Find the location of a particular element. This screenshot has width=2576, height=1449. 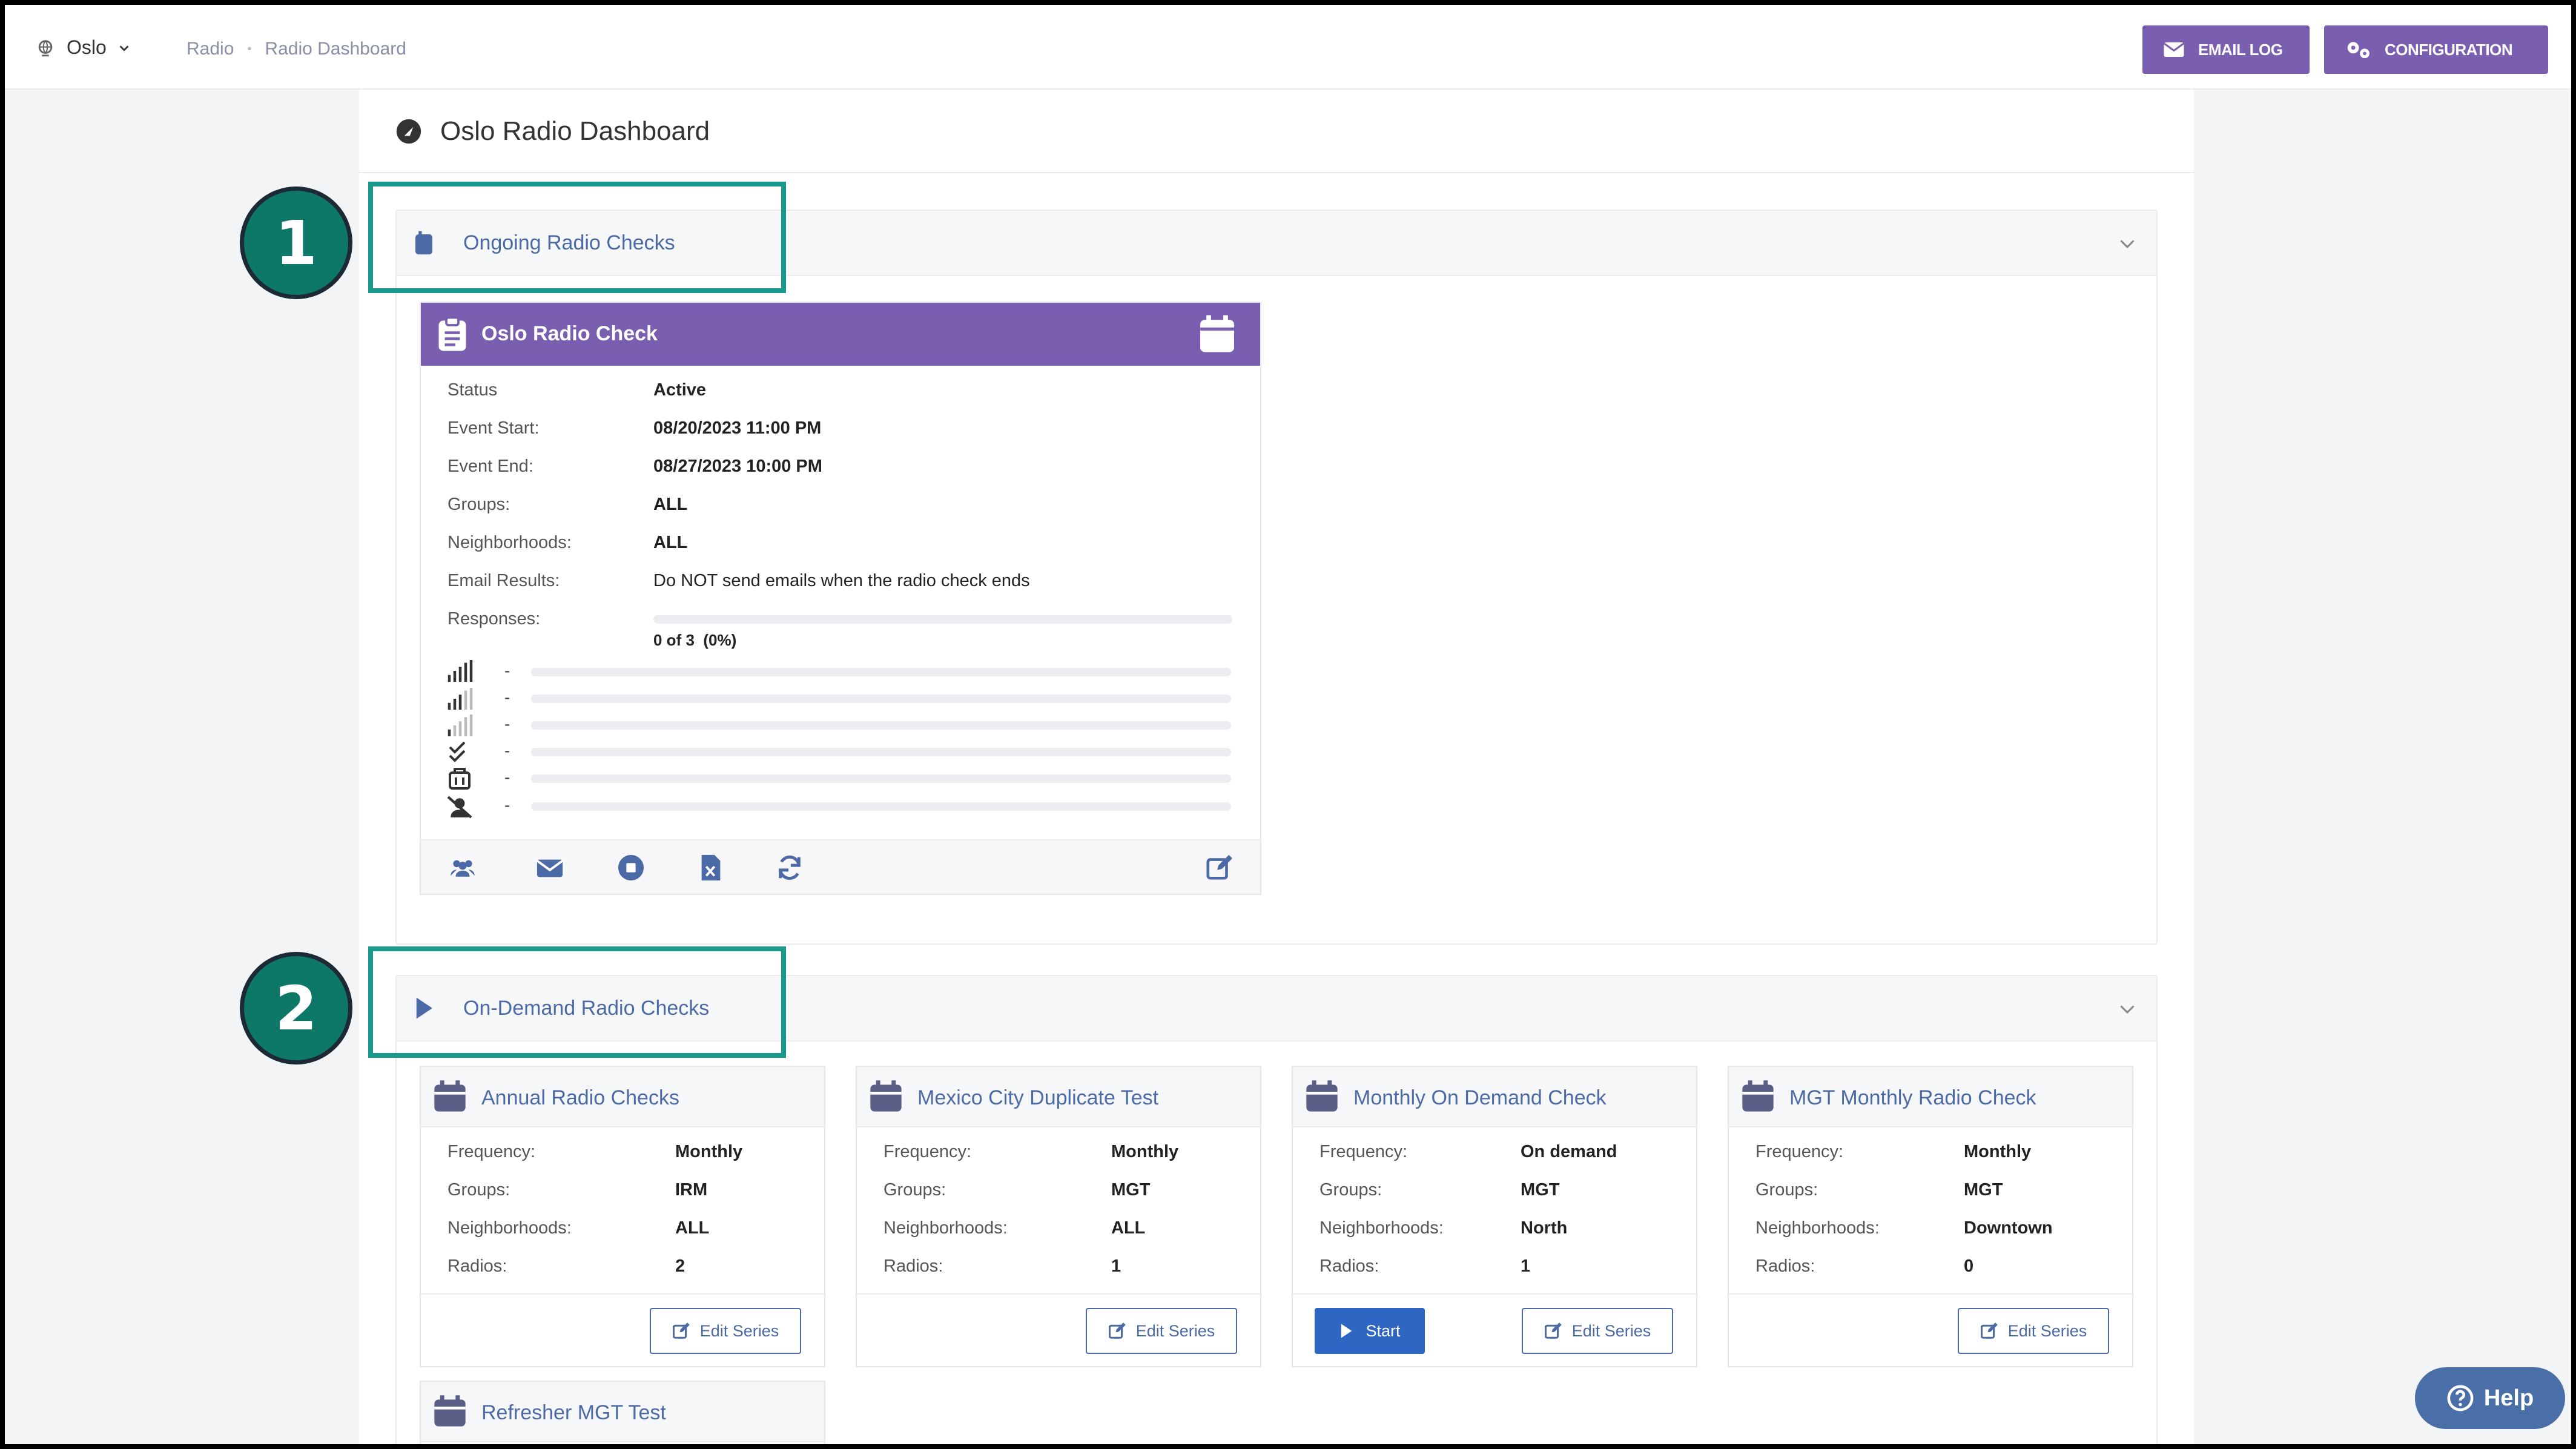

responses-progress-bar is located at coordinates (942, 619).